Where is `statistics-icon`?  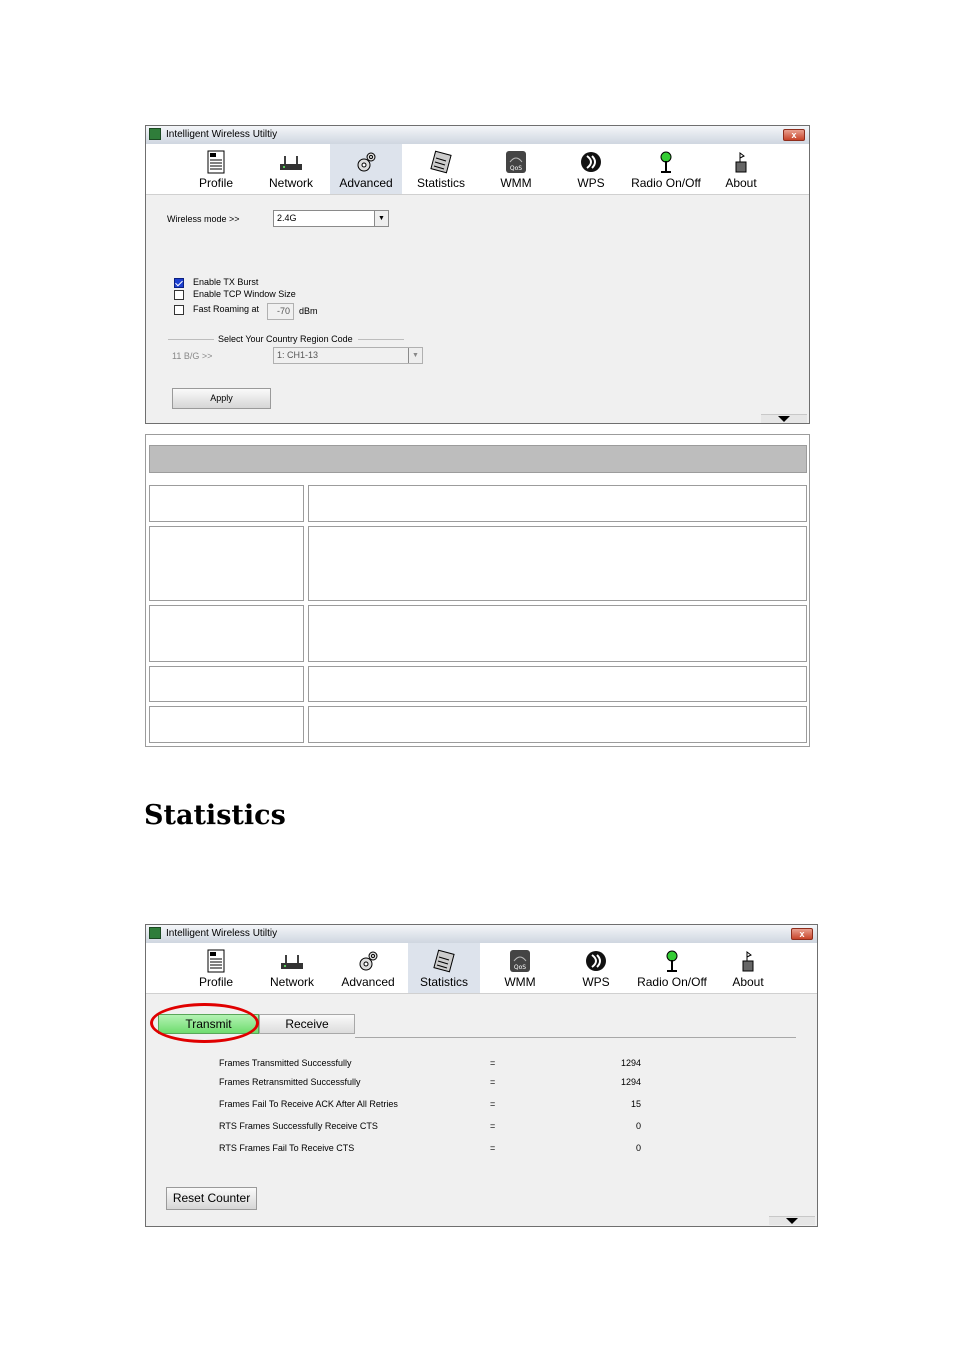
statistics-icon is located at coordinates (441, 162).